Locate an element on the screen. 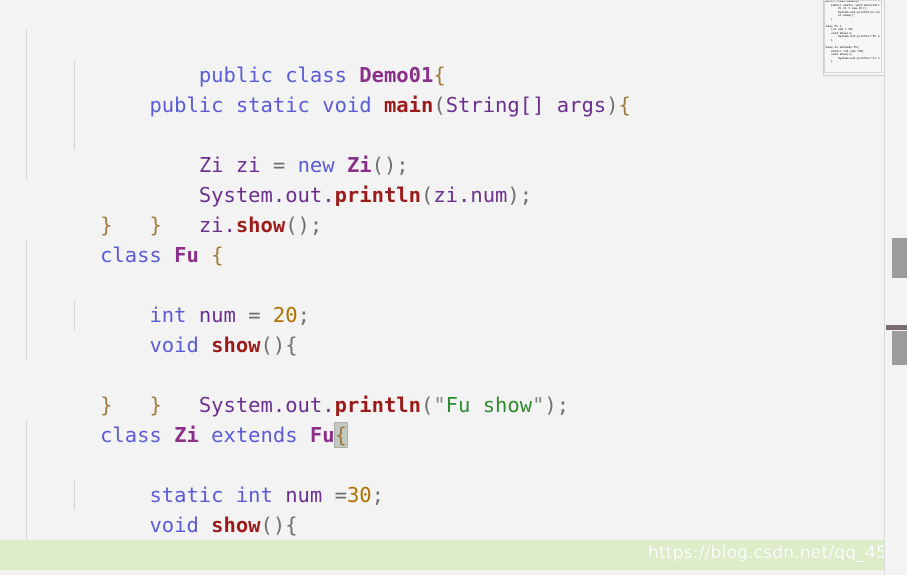 This screenshot has width=907, height=575. class-name-token: Fu is located at coordinates (186, 255).